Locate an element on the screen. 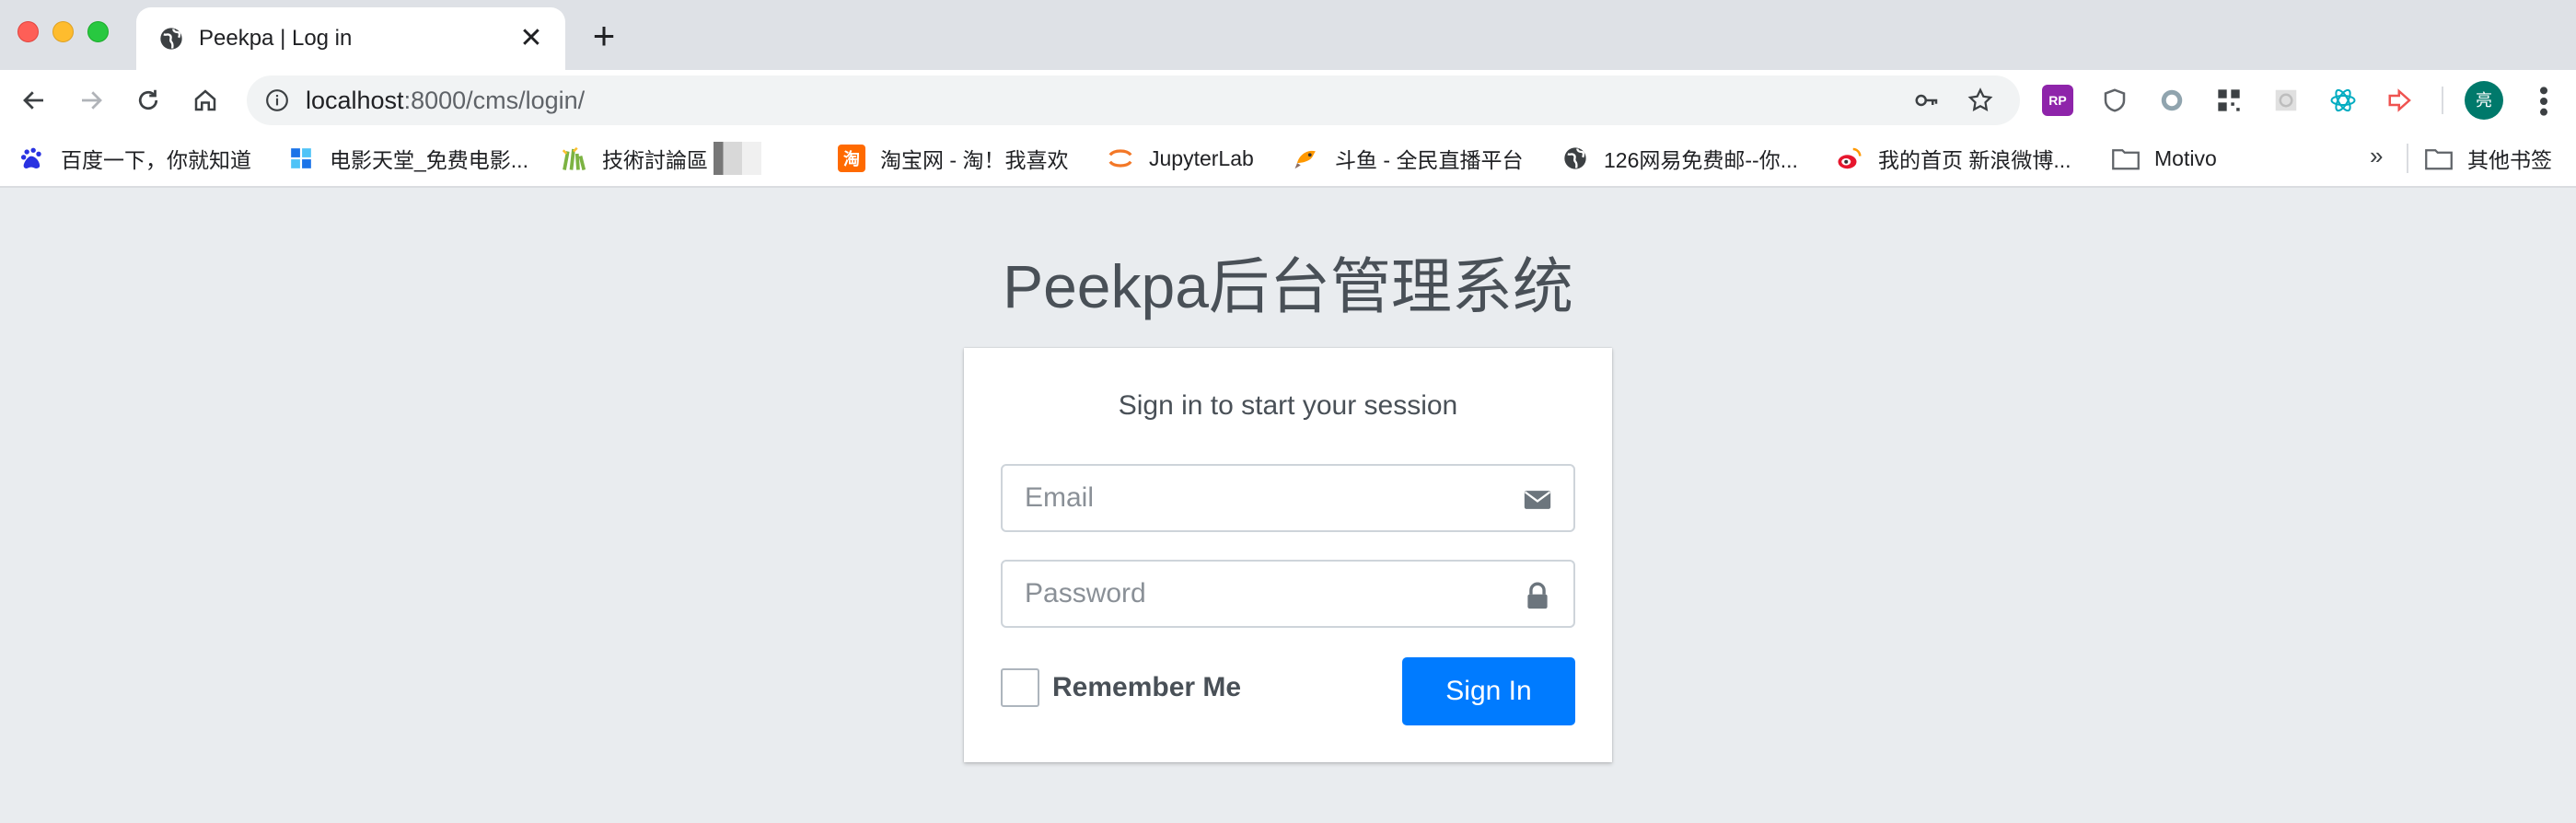  back-button is located at coordinates (34, 100).